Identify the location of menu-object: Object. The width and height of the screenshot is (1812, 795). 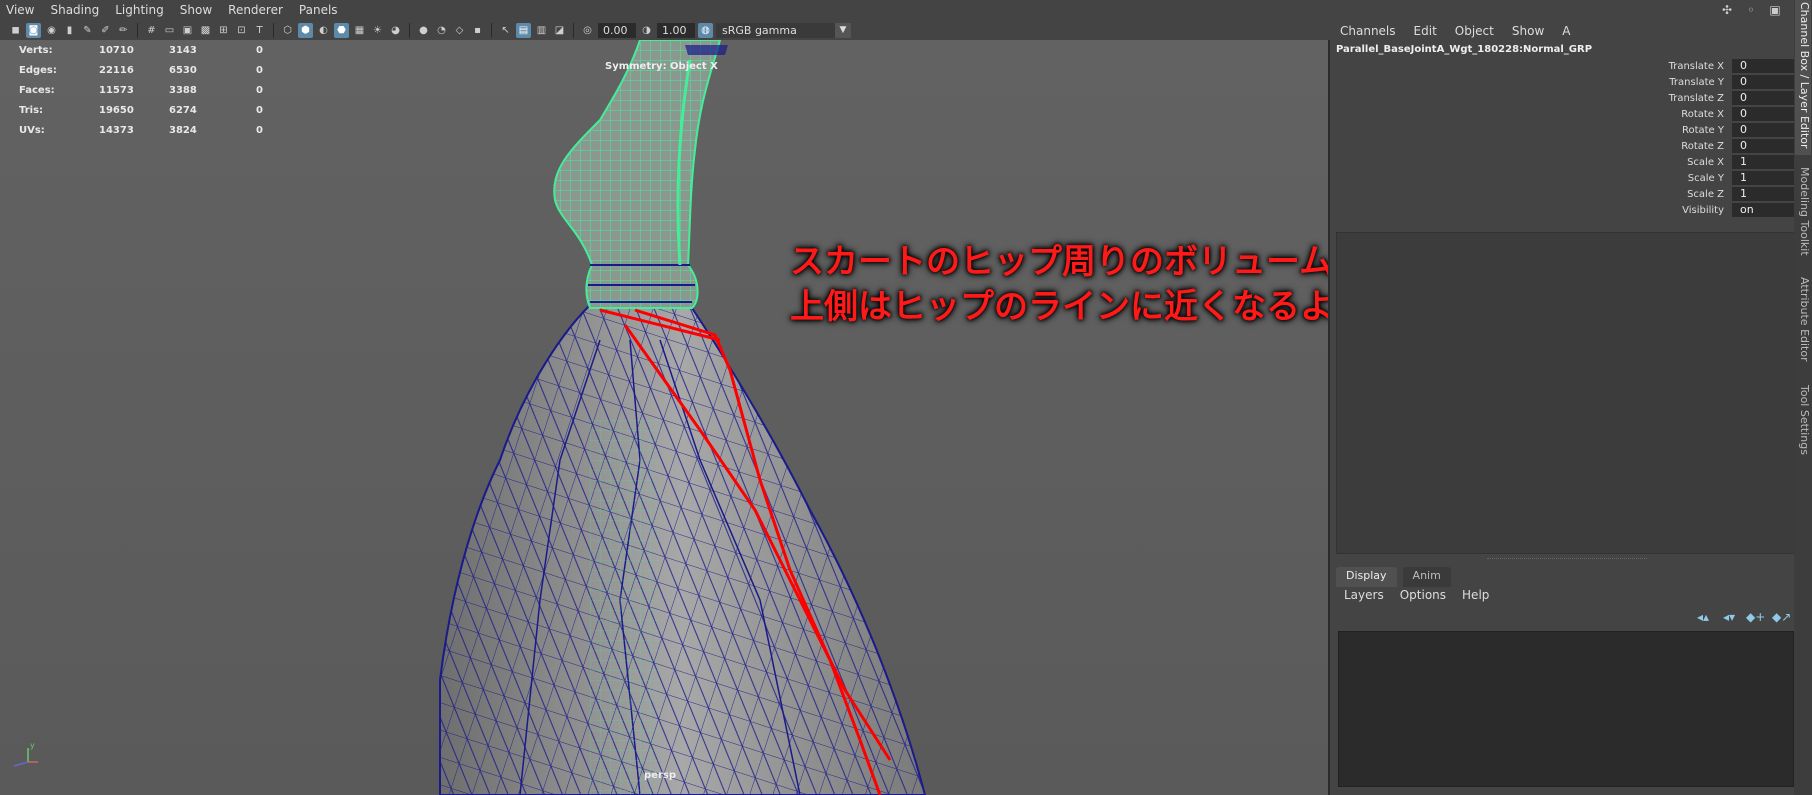
(1474, 31).